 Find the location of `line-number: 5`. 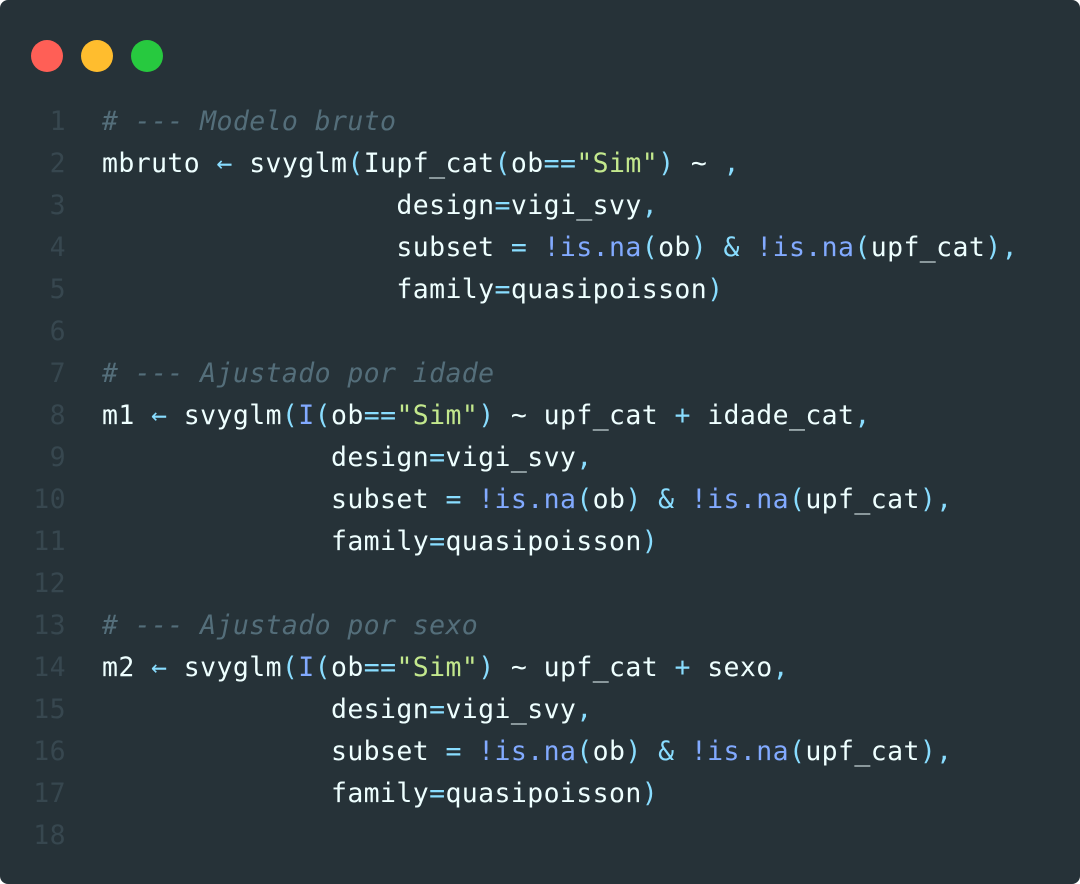

line-number: 5 is located at coordinates (57, 289).